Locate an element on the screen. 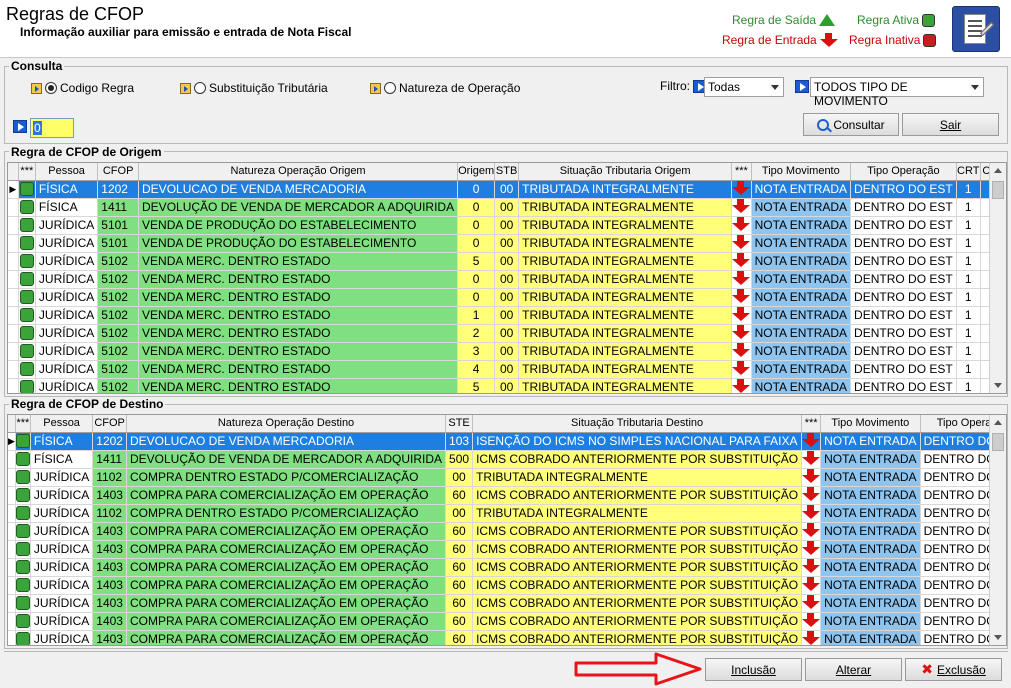 The height and width of the screenshot is (688, 1011). inclusao-button: Inclusão is located at coordinates (753, 669).